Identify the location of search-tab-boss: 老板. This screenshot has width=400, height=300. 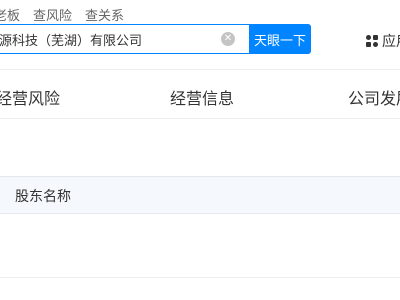
(10, 14).